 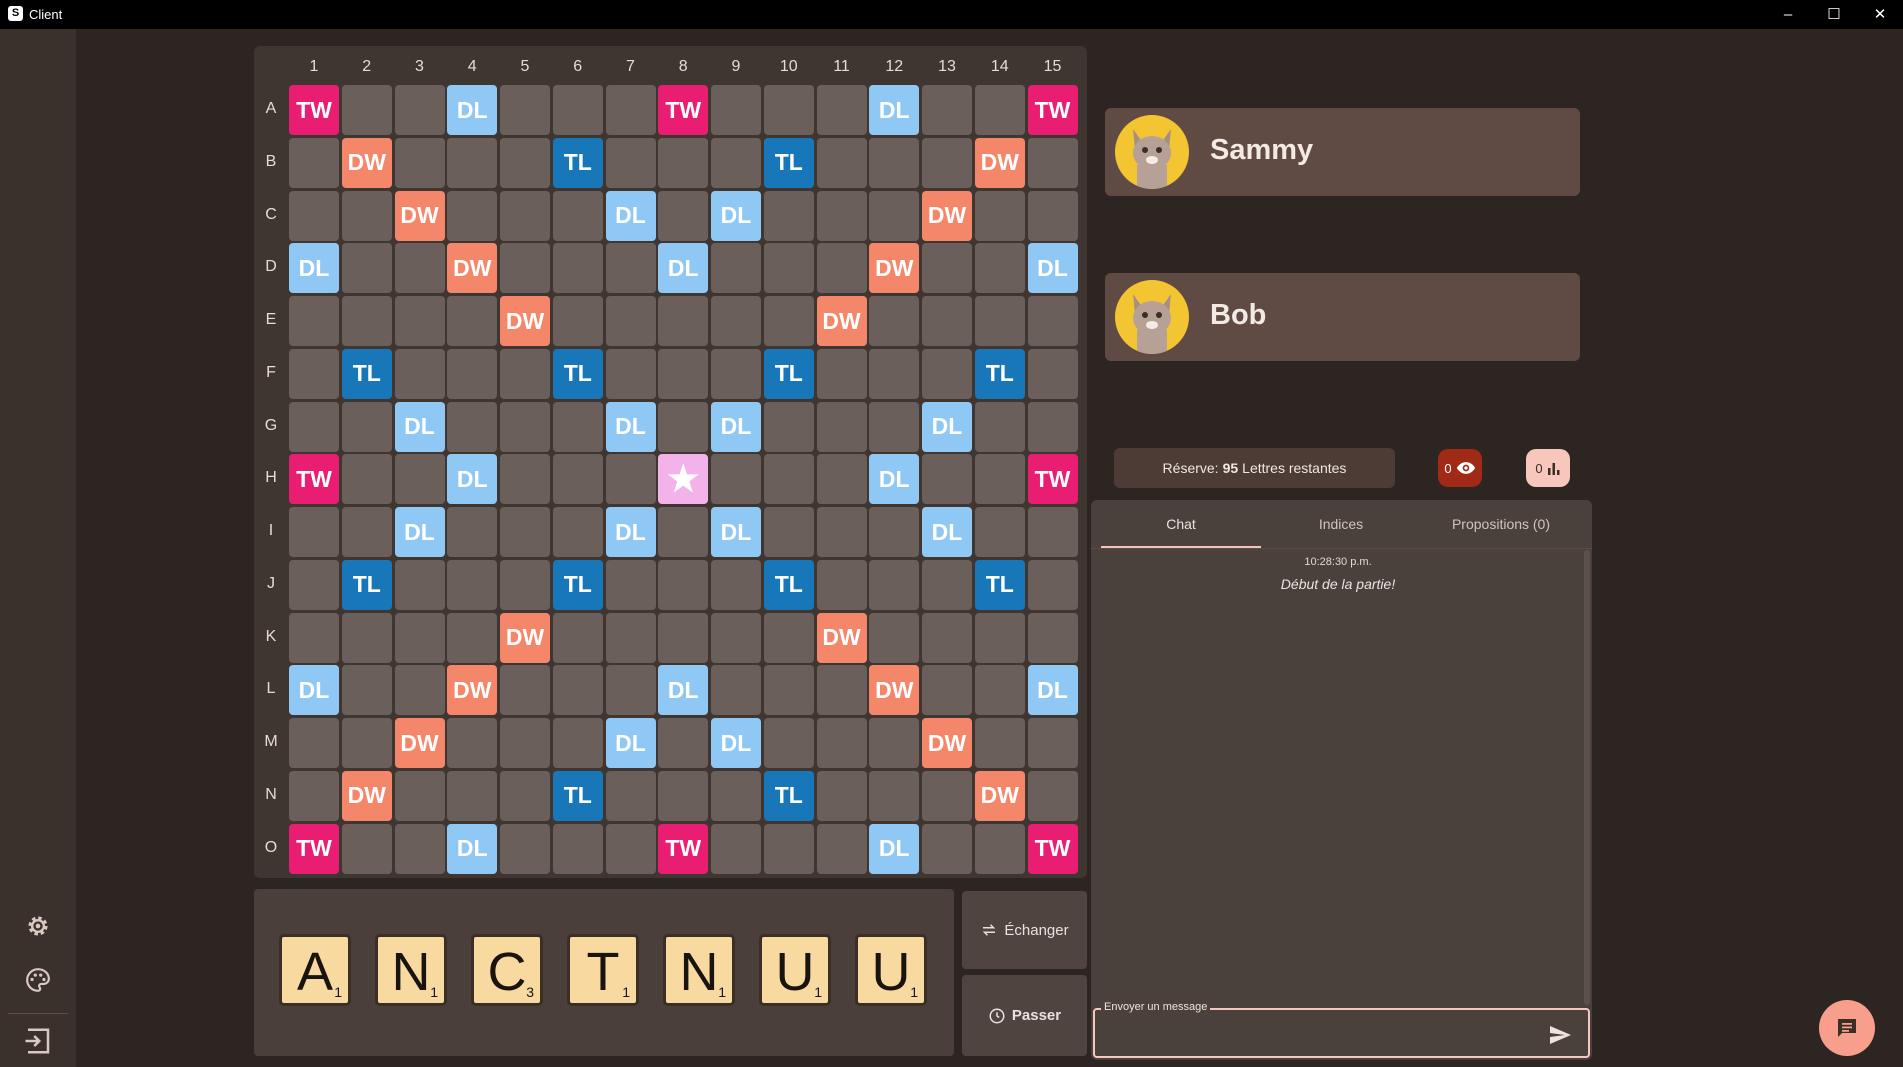 What do you see at coordinates (795, 970) in the screenshot?
I see `letter-tile: U1` at bounding box center [795, 970].